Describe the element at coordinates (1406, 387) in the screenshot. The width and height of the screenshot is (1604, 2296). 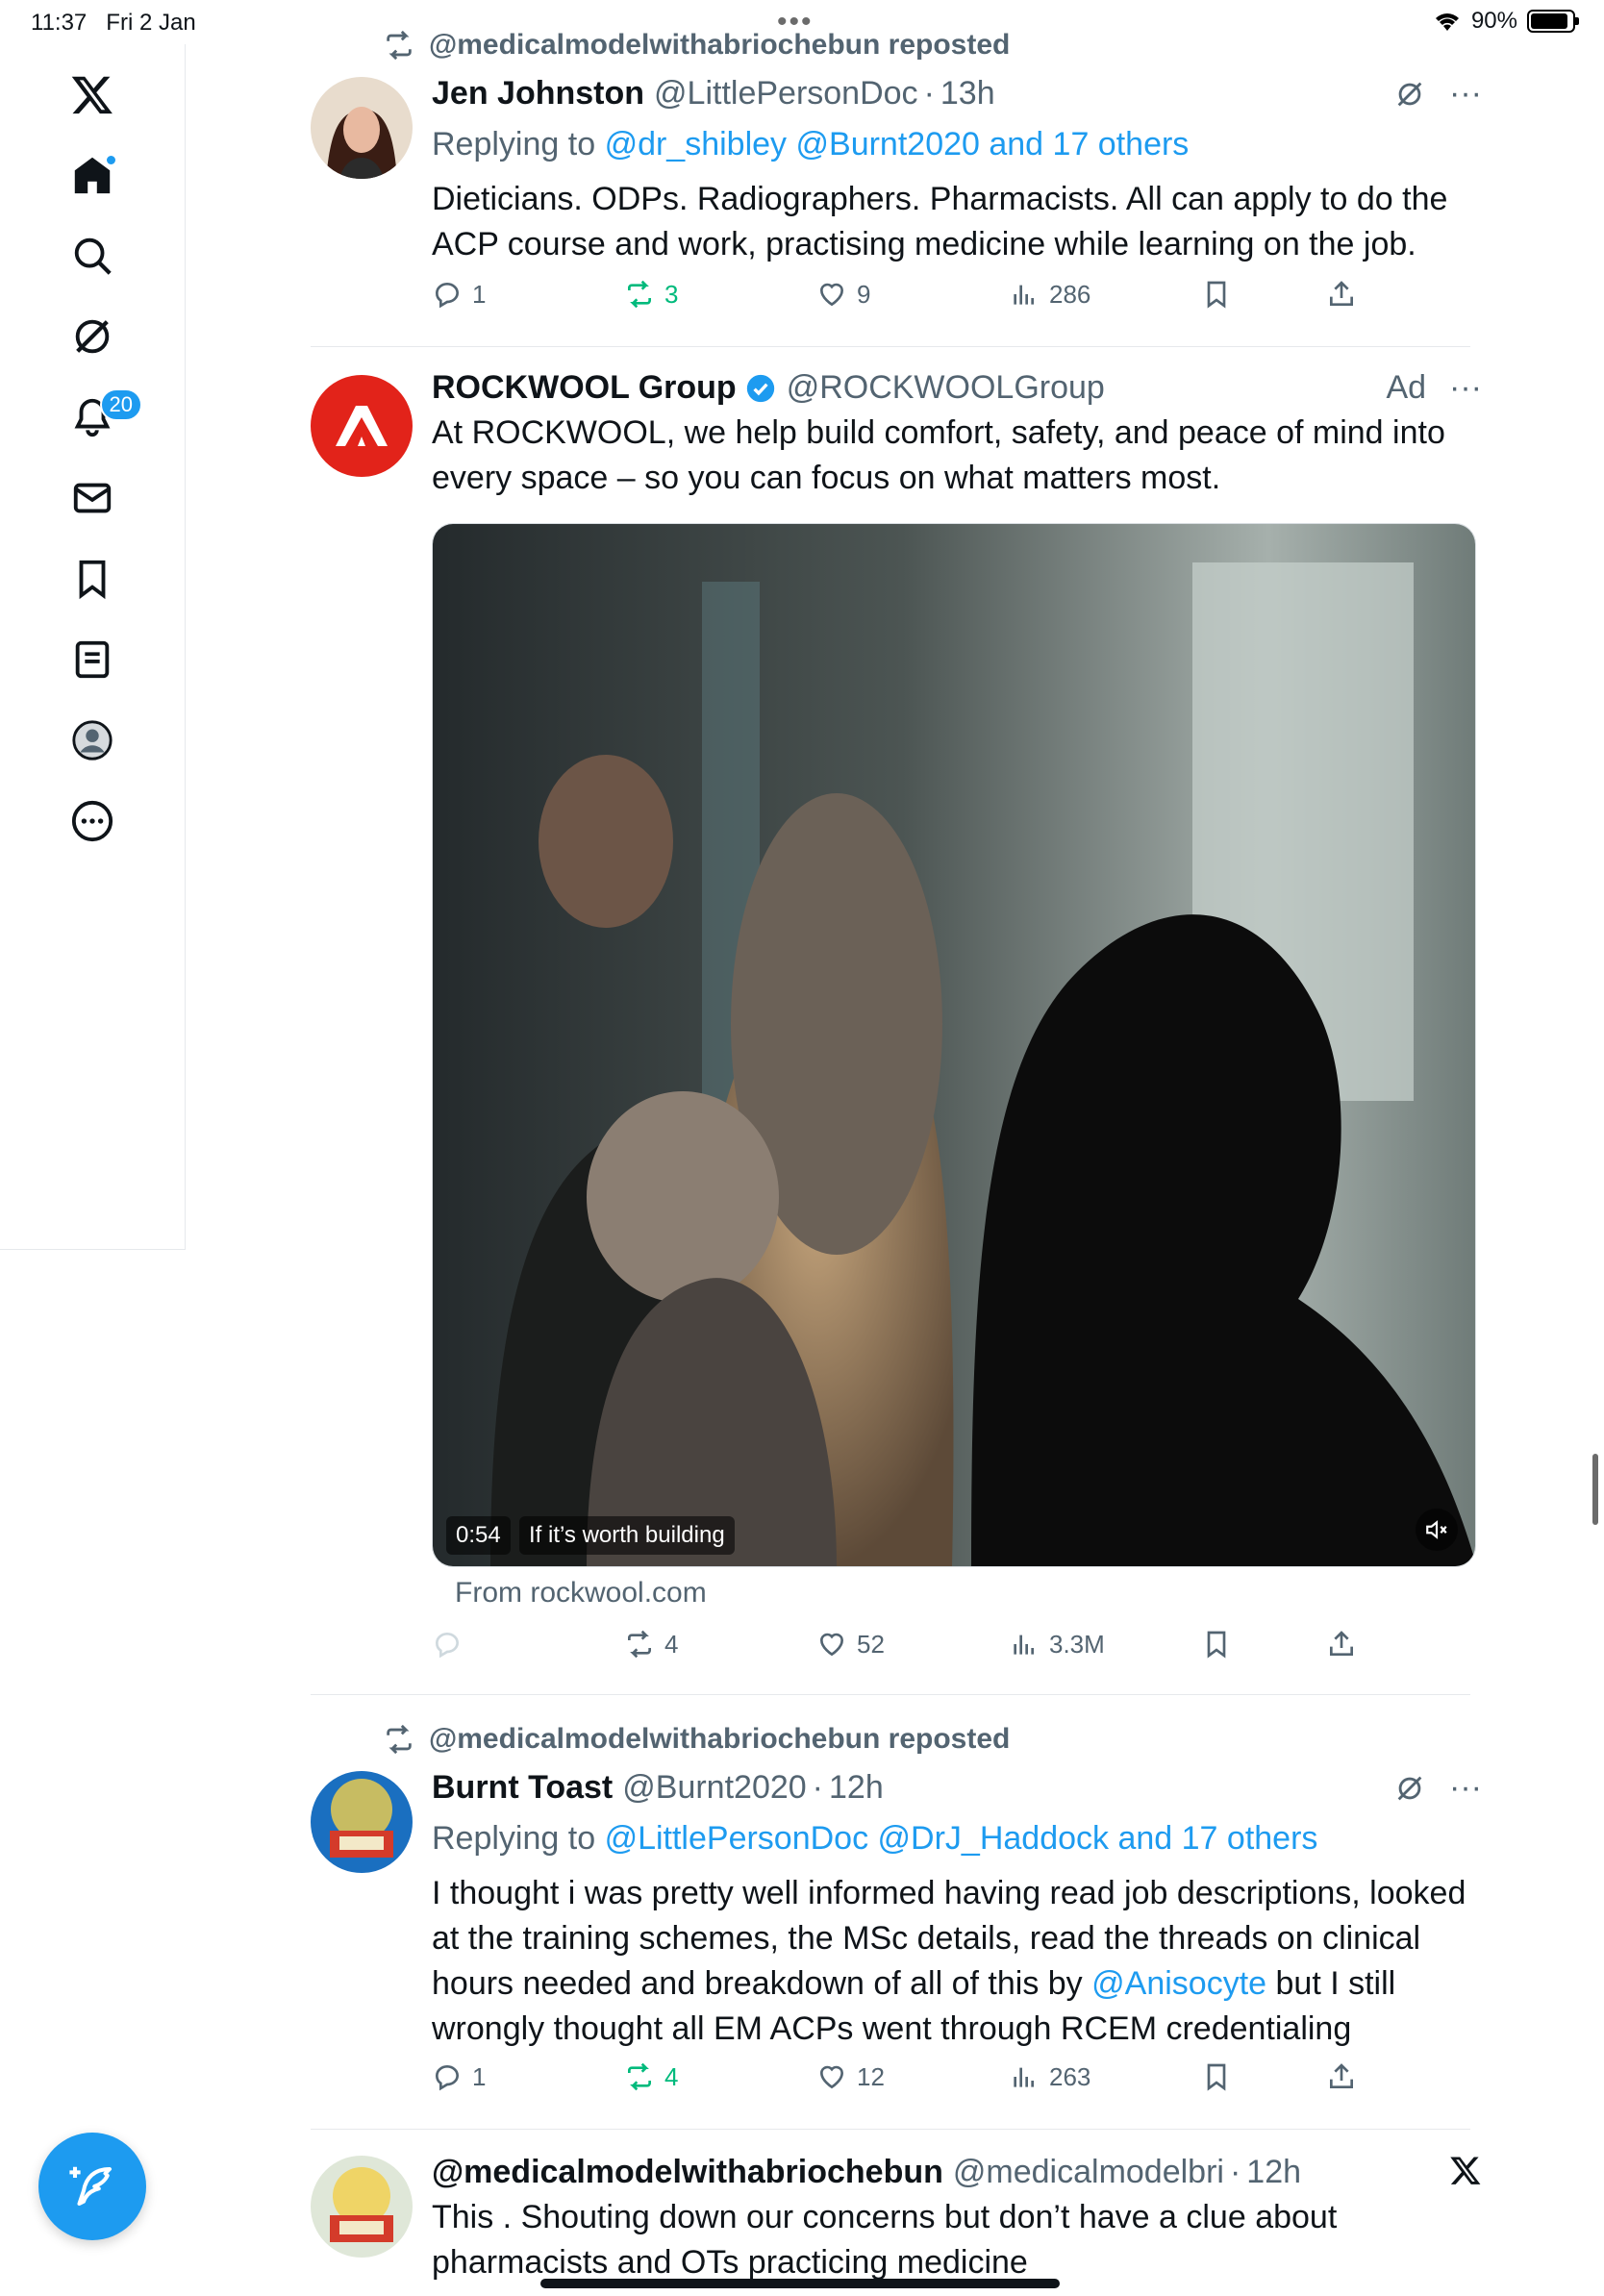
I see `ad-label: Ad` at that location.